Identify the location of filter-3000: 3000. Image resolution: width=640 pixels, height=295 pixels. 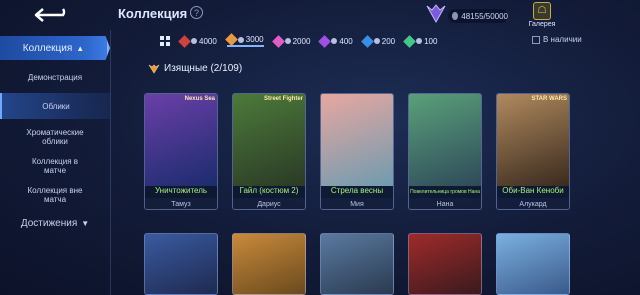
(244, 40).